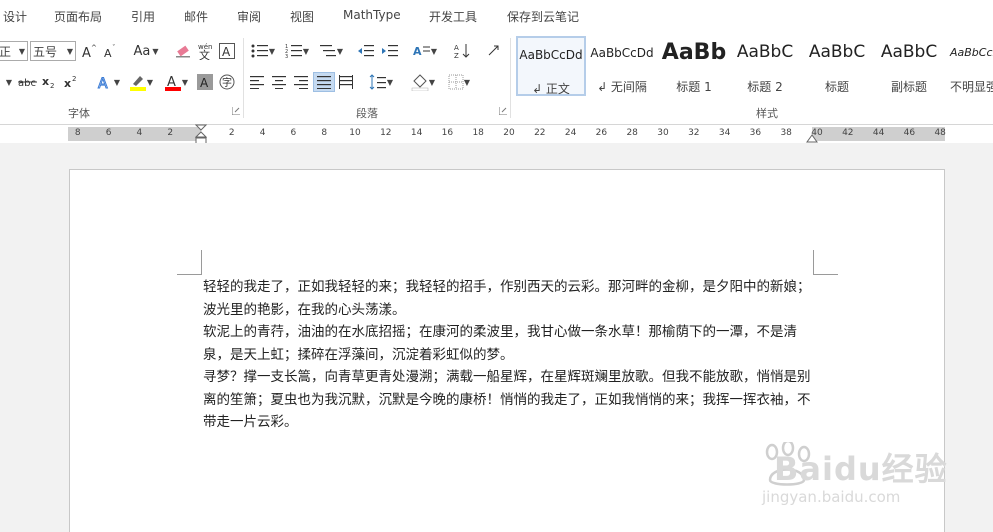  I want to click on enclose-characters-icon: 字, so click(227, 82).